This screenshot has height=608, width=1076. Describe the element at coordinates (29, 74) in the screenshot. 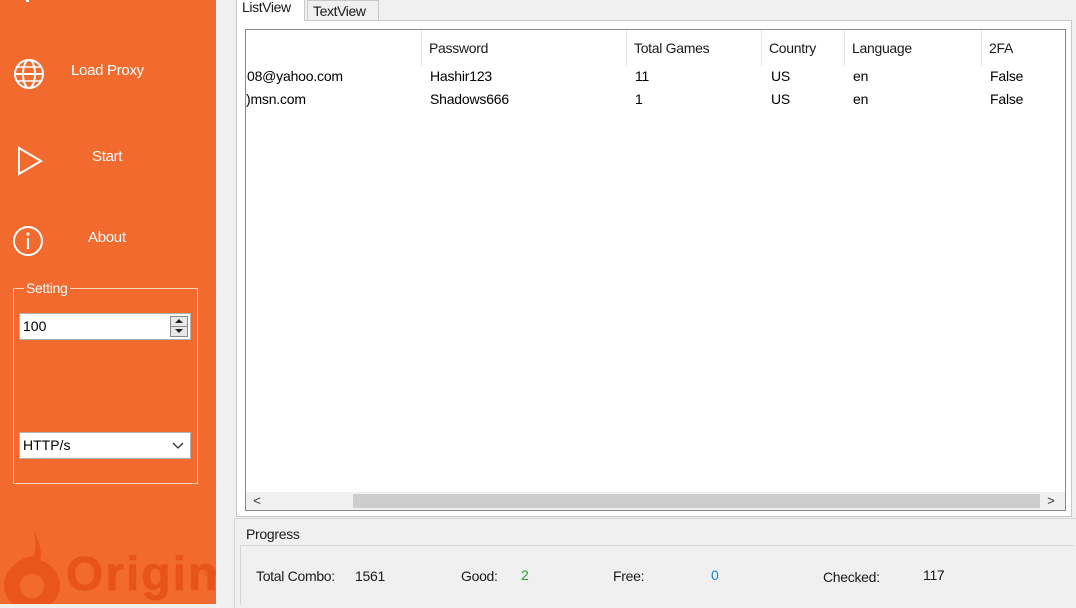

I see `globe-icon` at that location.